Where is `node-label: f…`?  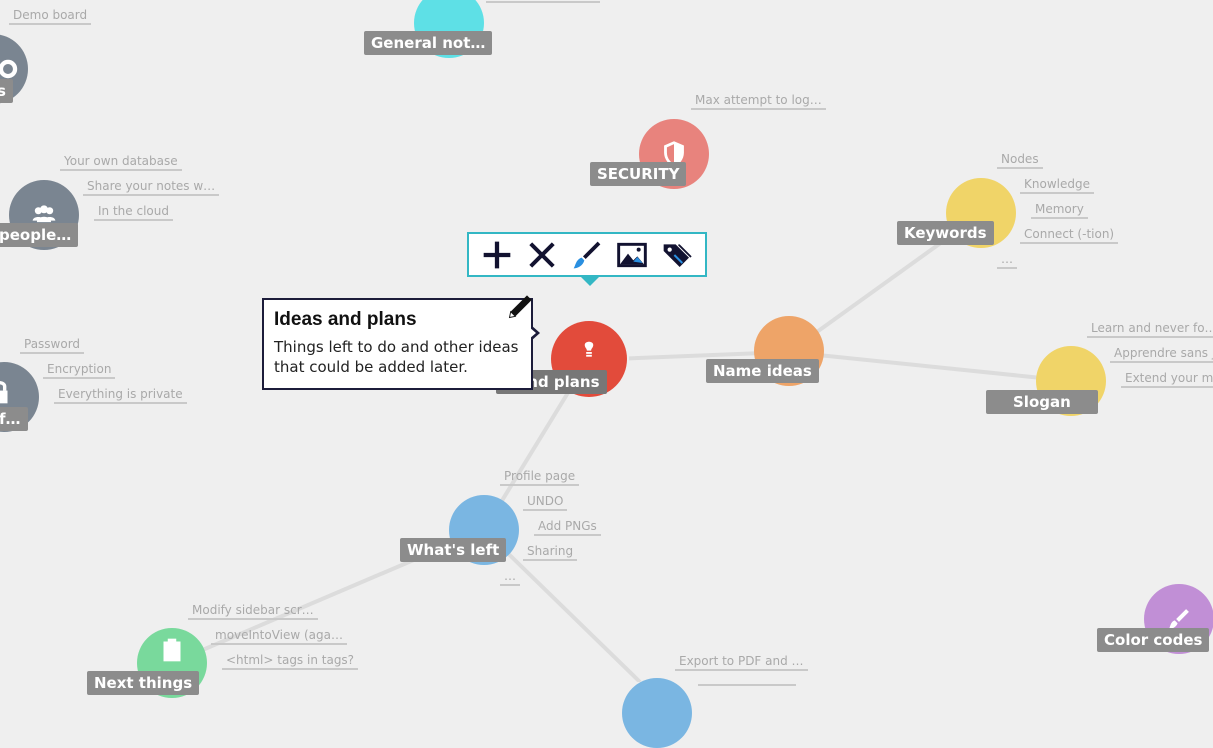 node-label: f… is located at coordinates (14, 419).